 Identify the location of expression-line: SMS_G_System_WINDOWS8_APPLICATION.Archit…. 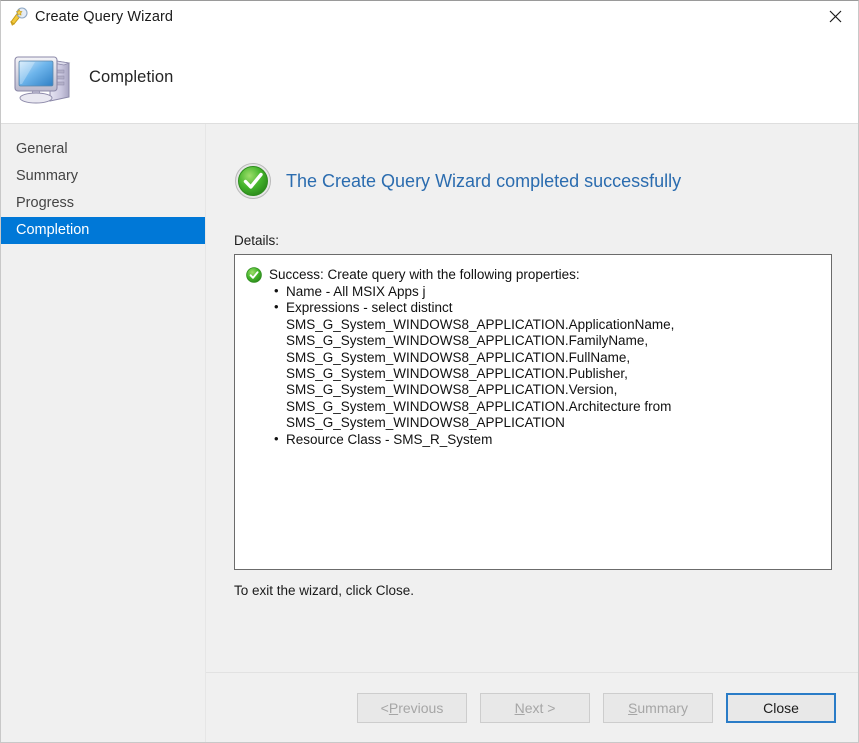
(479, 406).